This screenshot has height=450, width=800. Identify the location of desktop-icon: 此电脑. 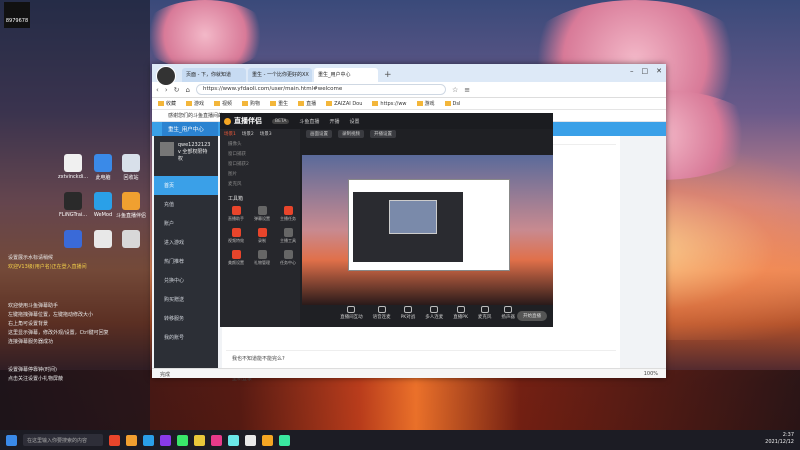
(103, 167).